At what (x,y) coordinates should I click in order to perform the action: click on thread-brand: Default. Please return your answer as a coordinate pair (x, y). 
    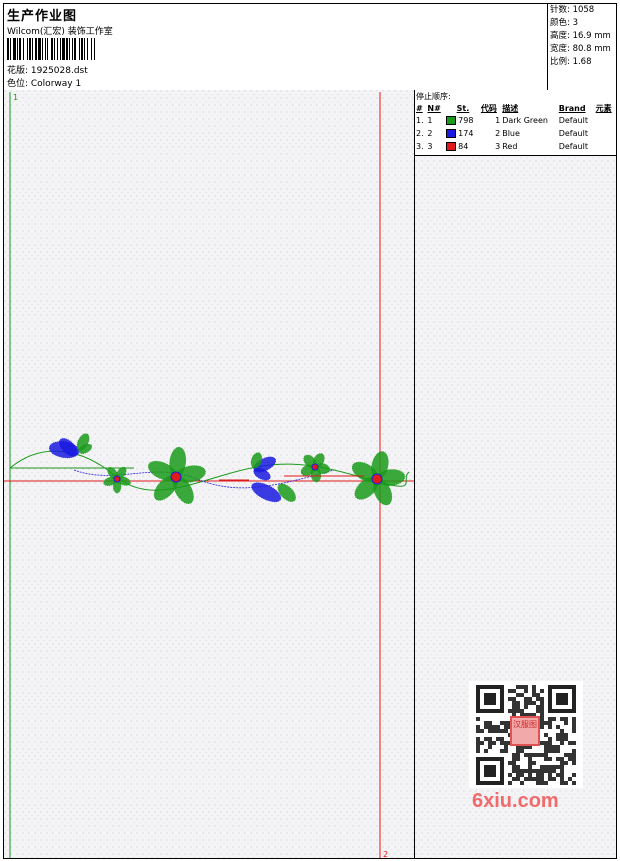
    Looking at the image, I should click on (573, 133).